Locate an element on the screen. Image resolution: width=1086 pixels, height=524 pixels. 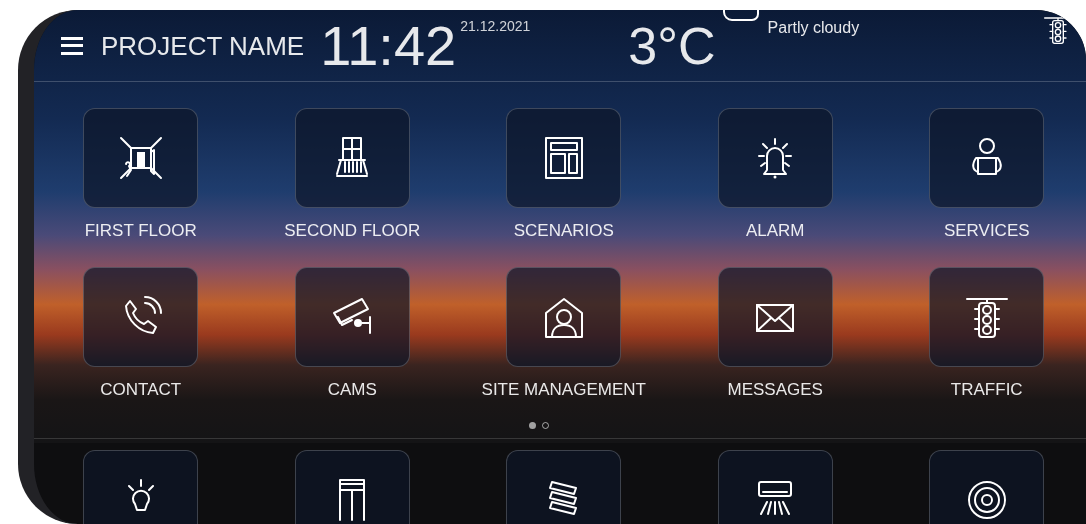
menu-icon is located at coordinates (72, 45).